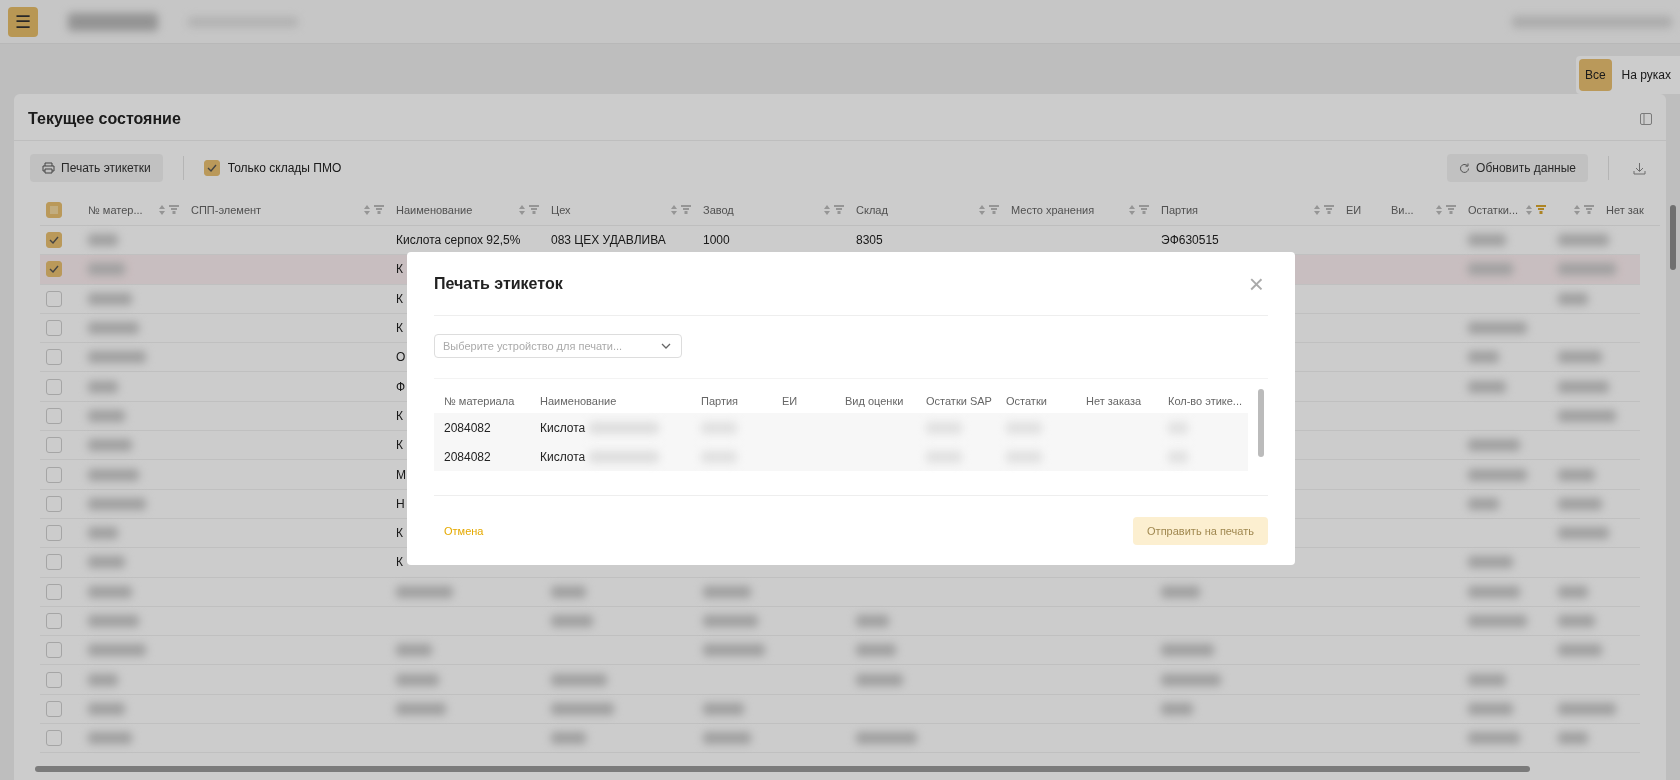 The height and width of the screenshot is (780, 1680). I want to click on card-title: Текущее состояние, so click(104, 119).